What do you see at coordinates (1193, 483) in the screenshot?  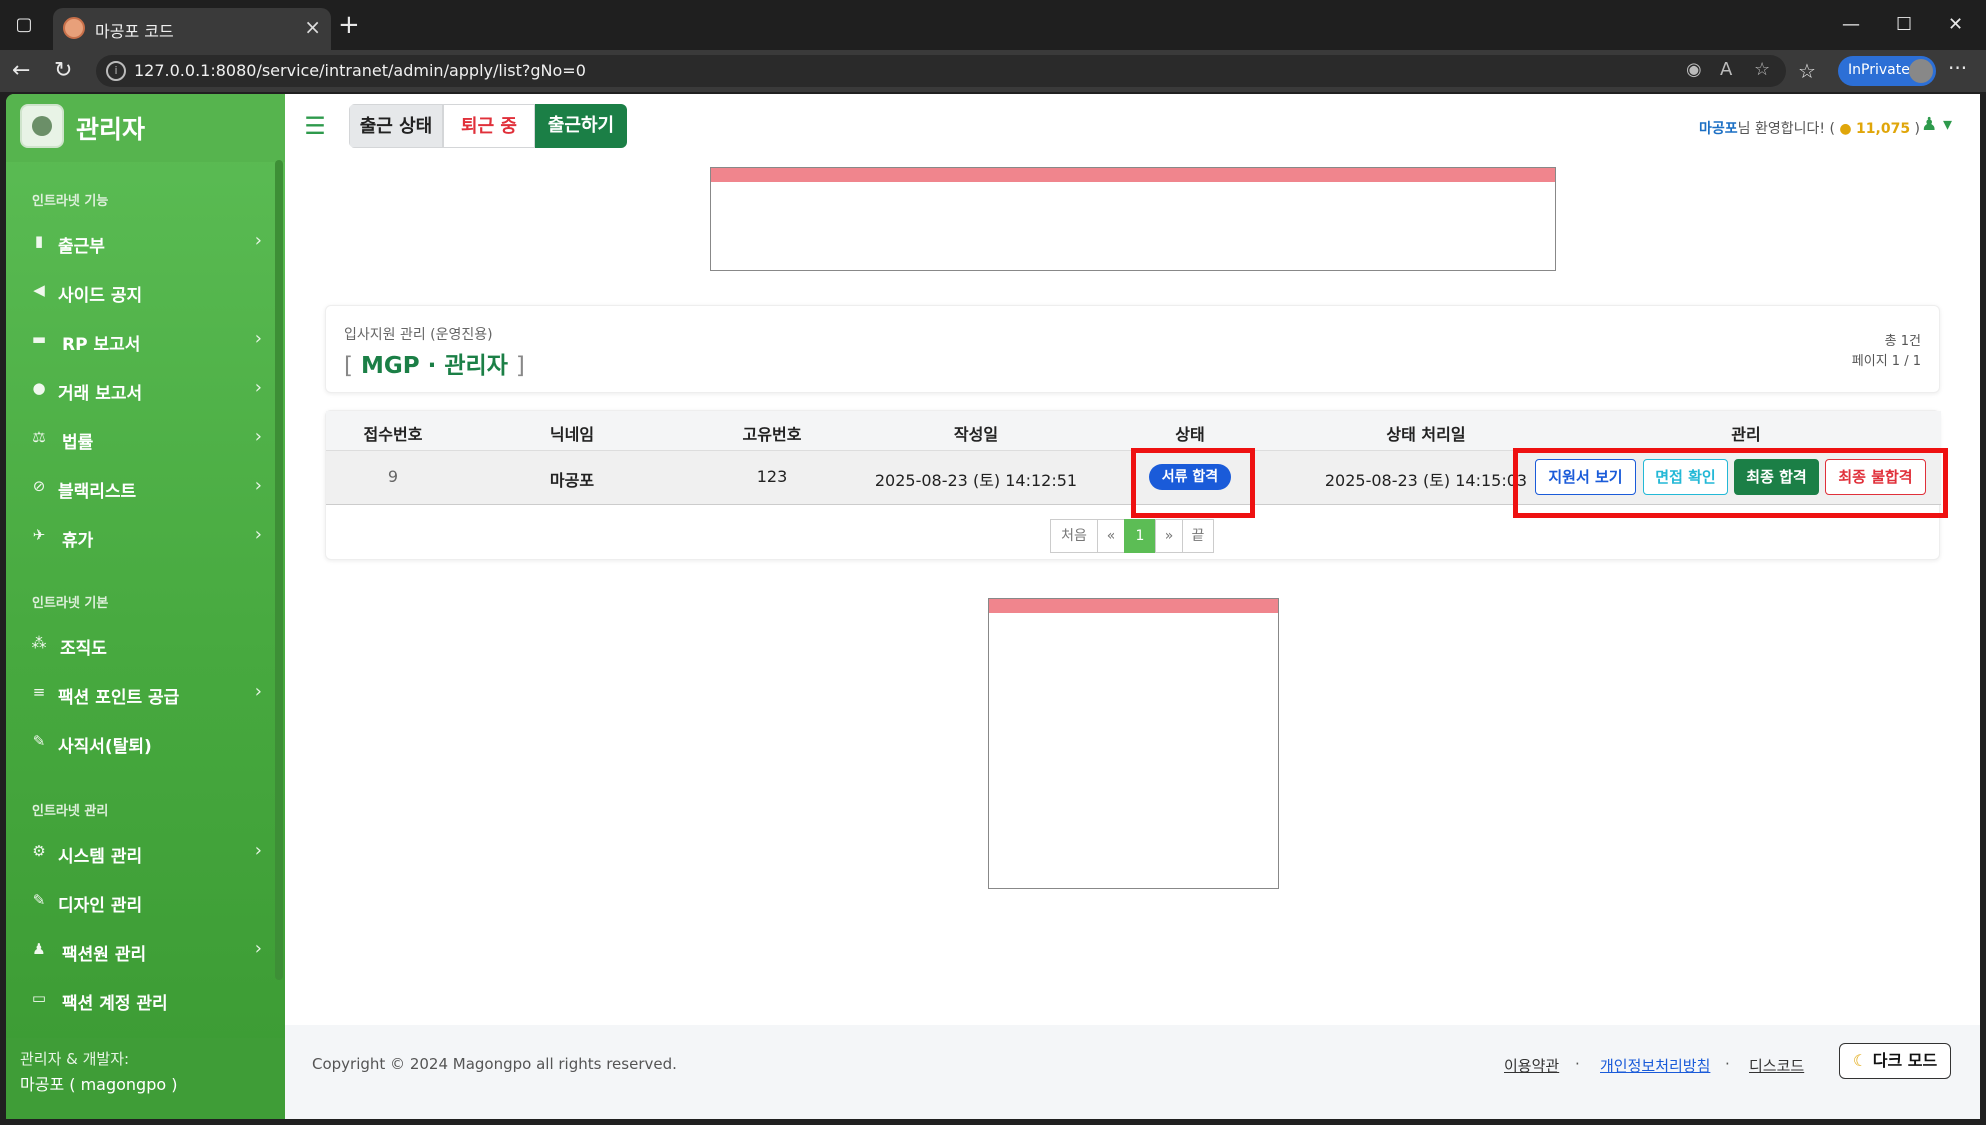 I see `status-highlight-box` at bounding box center [1193, 483].